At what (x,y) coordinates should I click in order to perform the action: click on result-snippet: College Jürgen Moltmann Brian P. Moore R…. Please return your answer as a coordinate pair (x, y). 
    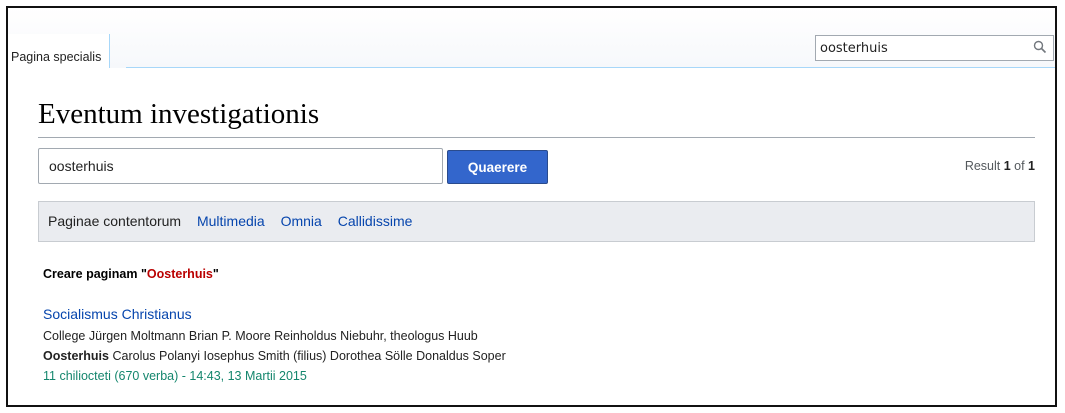
    Looking at the image, I should click on (274, 346).